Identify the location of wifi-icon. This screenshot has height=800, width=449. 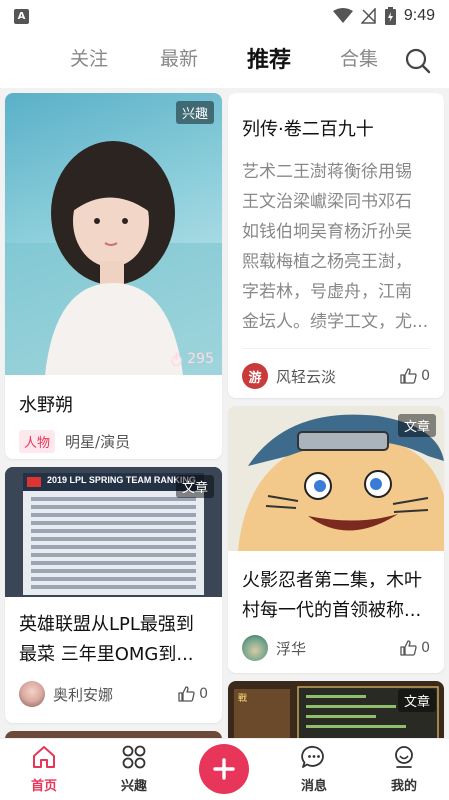
(342, 15).